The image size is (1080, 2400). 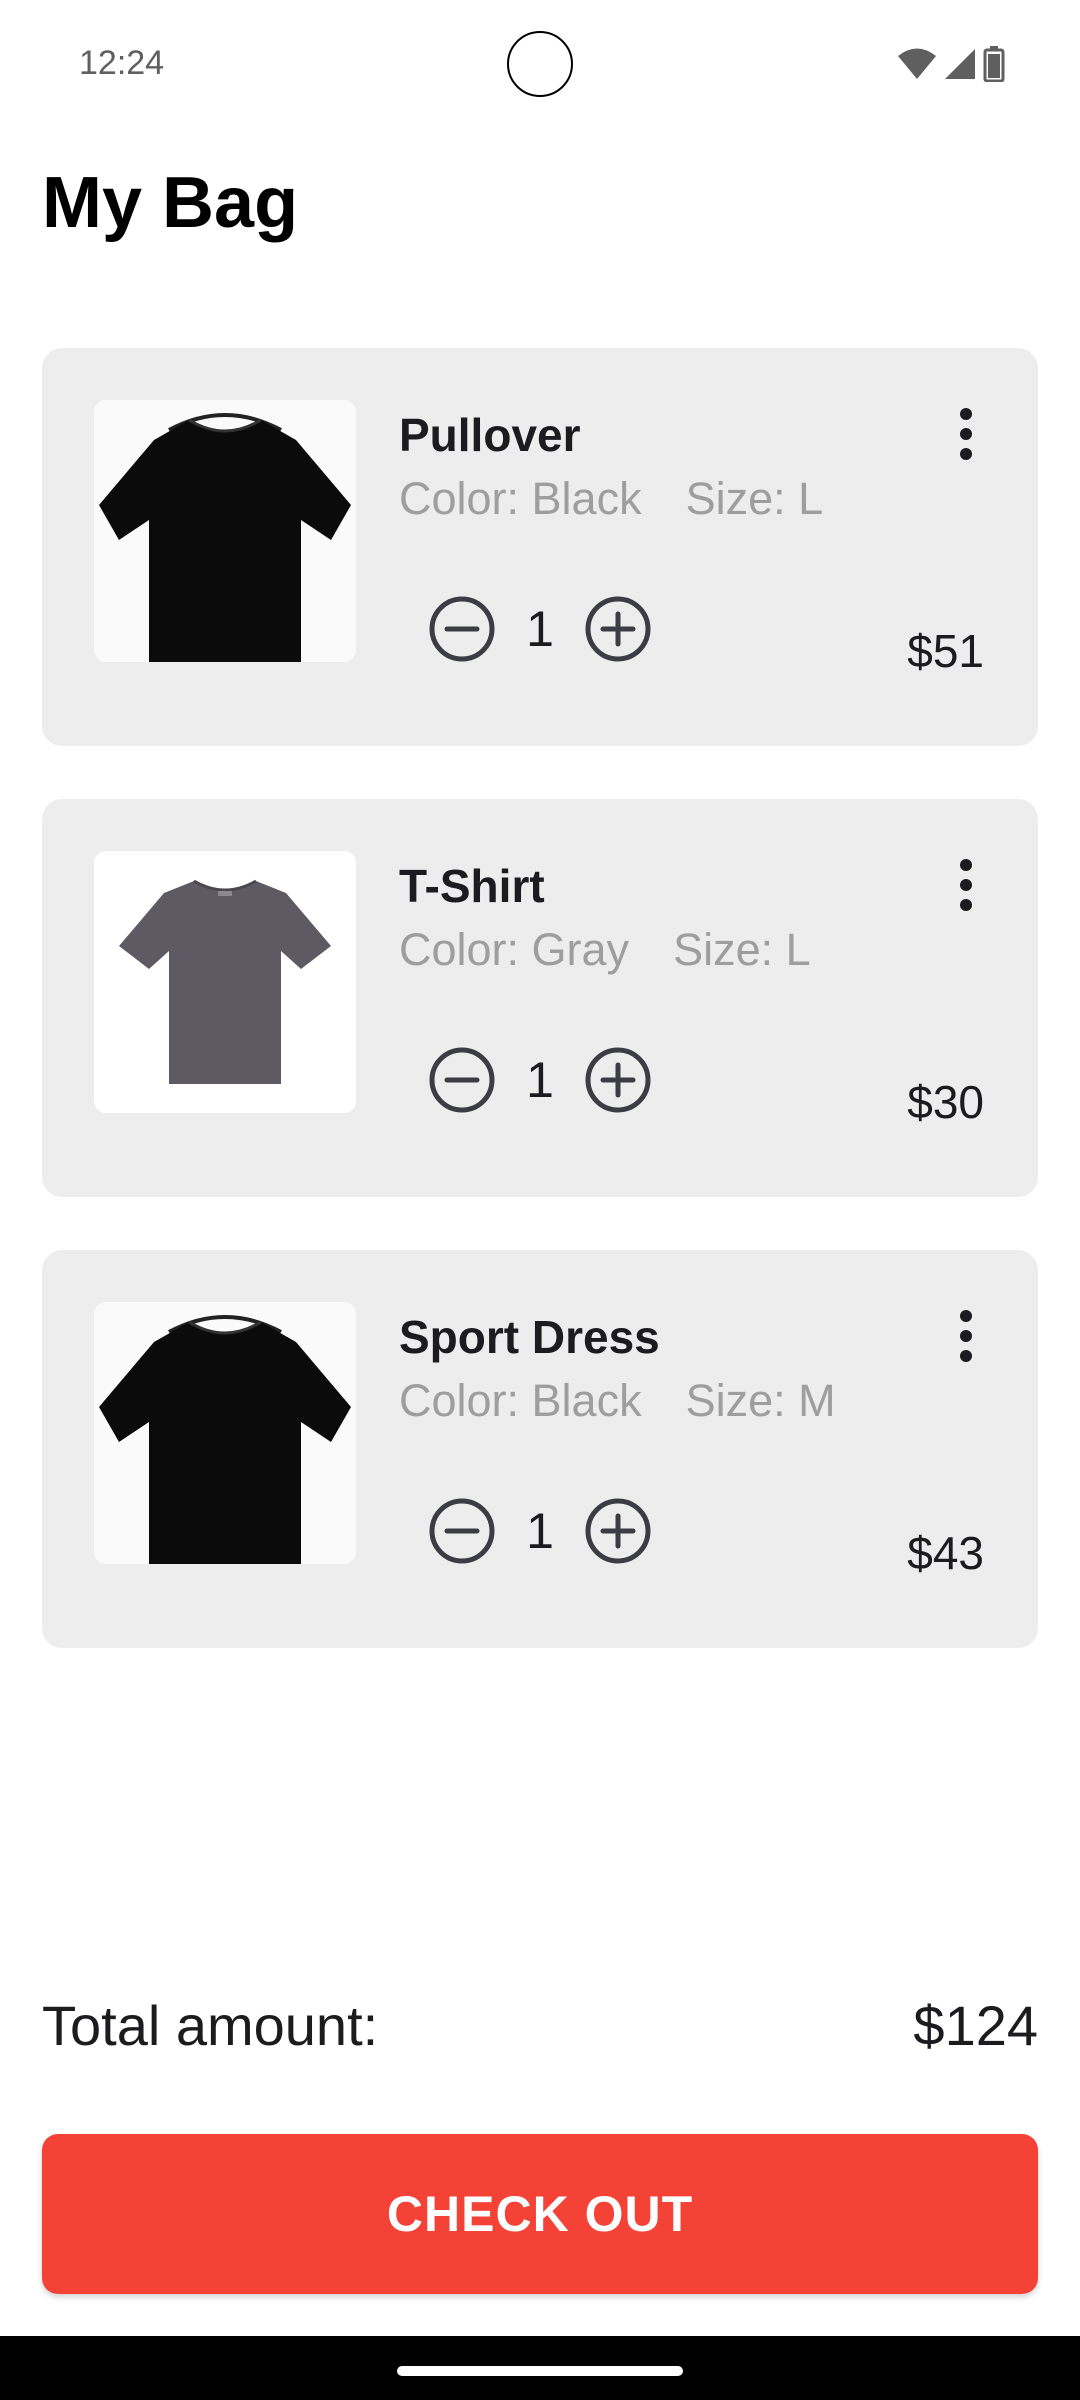 What do you see at coordinates (490, 435) in the screenshot?
I see `item-name: Pullover` at bounding box center [490, 435].